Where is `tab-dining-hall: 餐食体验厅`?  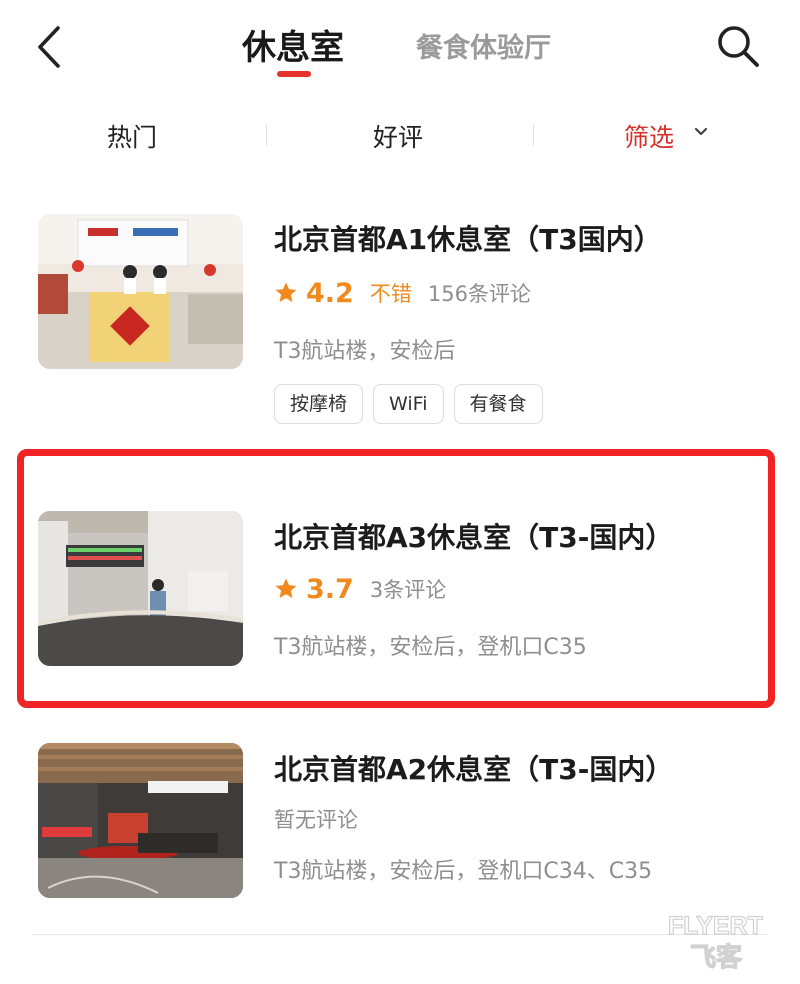 tab-dining-hall: 餐食体验厅 is located at coordinates (483, 45).